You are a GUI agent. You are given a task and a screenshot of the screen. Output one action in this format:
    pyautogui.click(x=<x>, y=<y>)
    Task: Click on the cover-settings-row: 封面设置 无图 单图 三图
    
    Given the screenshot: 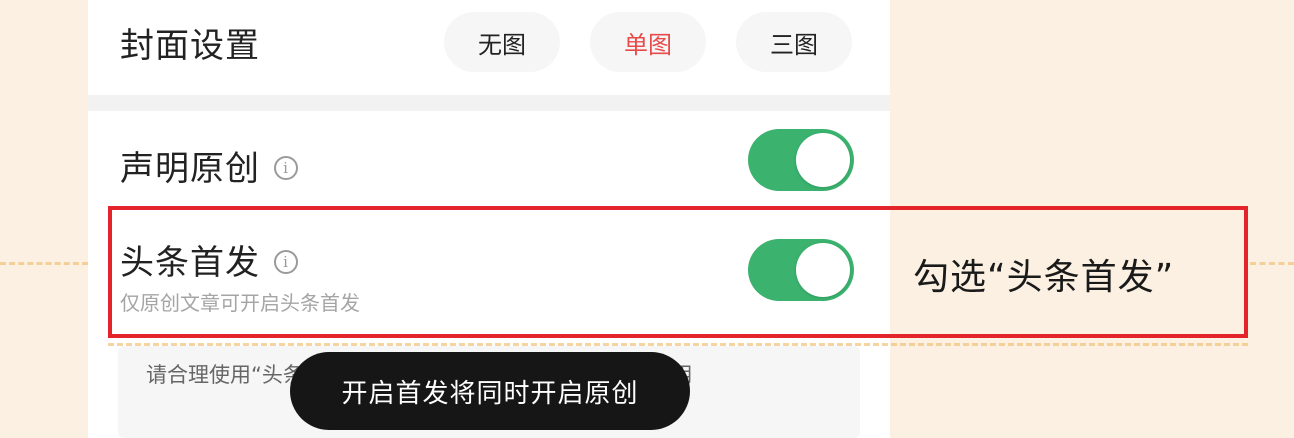 What is the action you would take?
    pyautogui.click(x=489, y=47)
    